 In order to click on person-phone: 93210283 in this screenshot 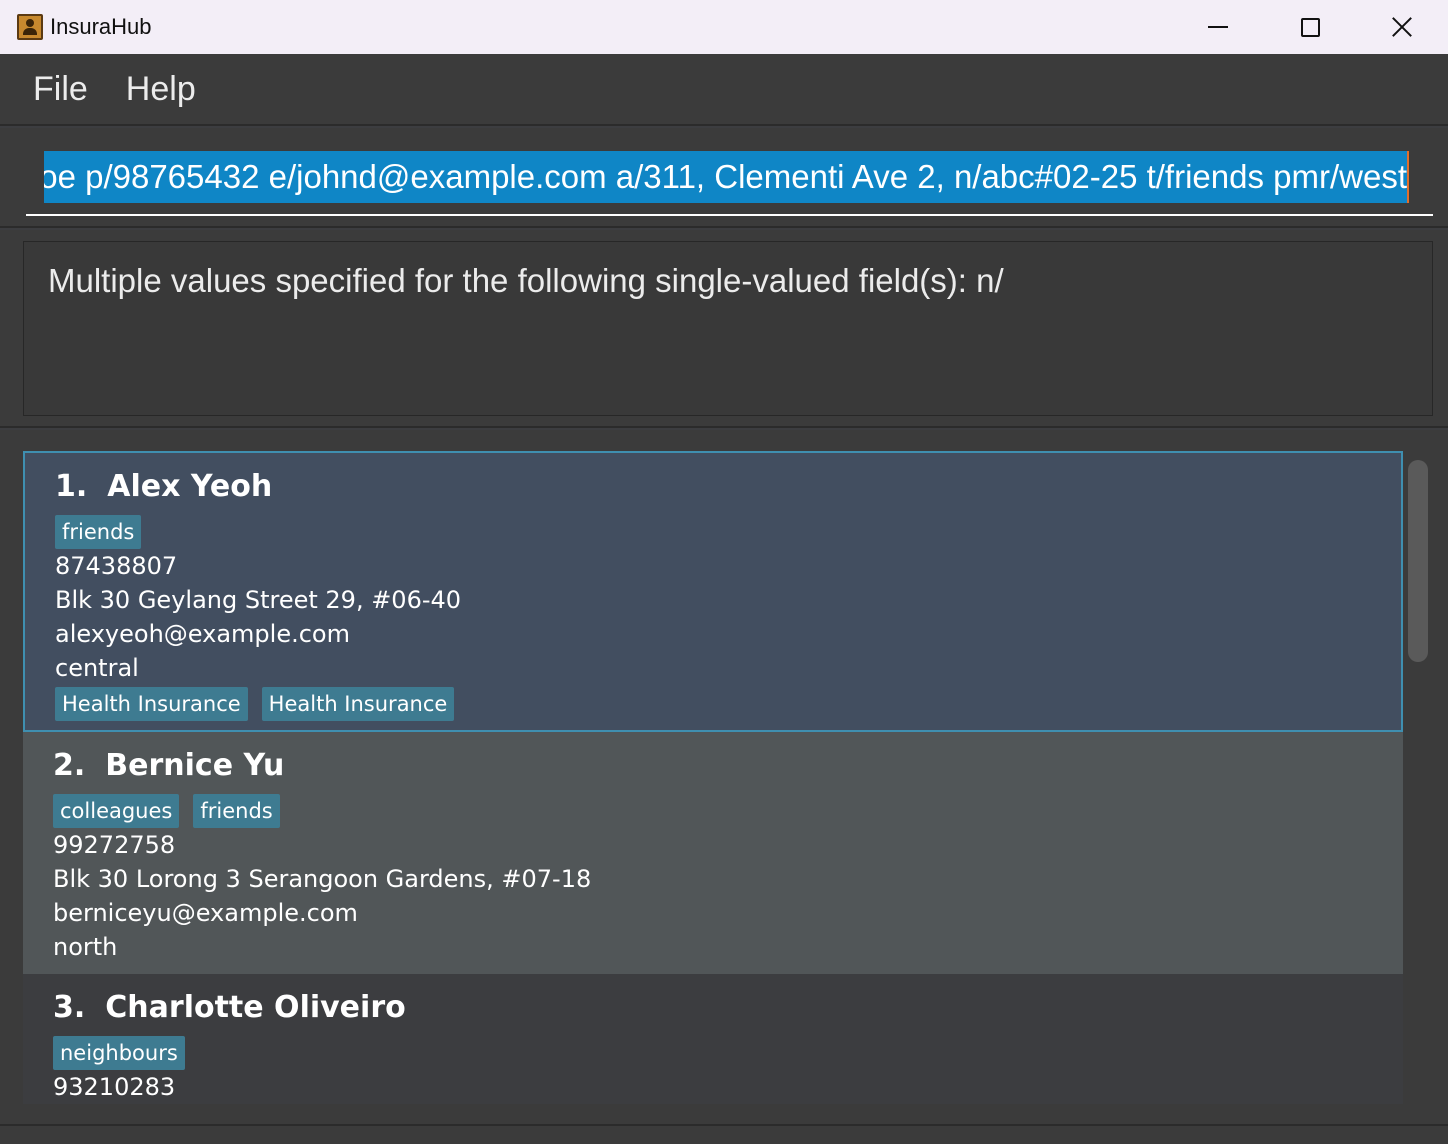, I will do `click(114, 1087)`.